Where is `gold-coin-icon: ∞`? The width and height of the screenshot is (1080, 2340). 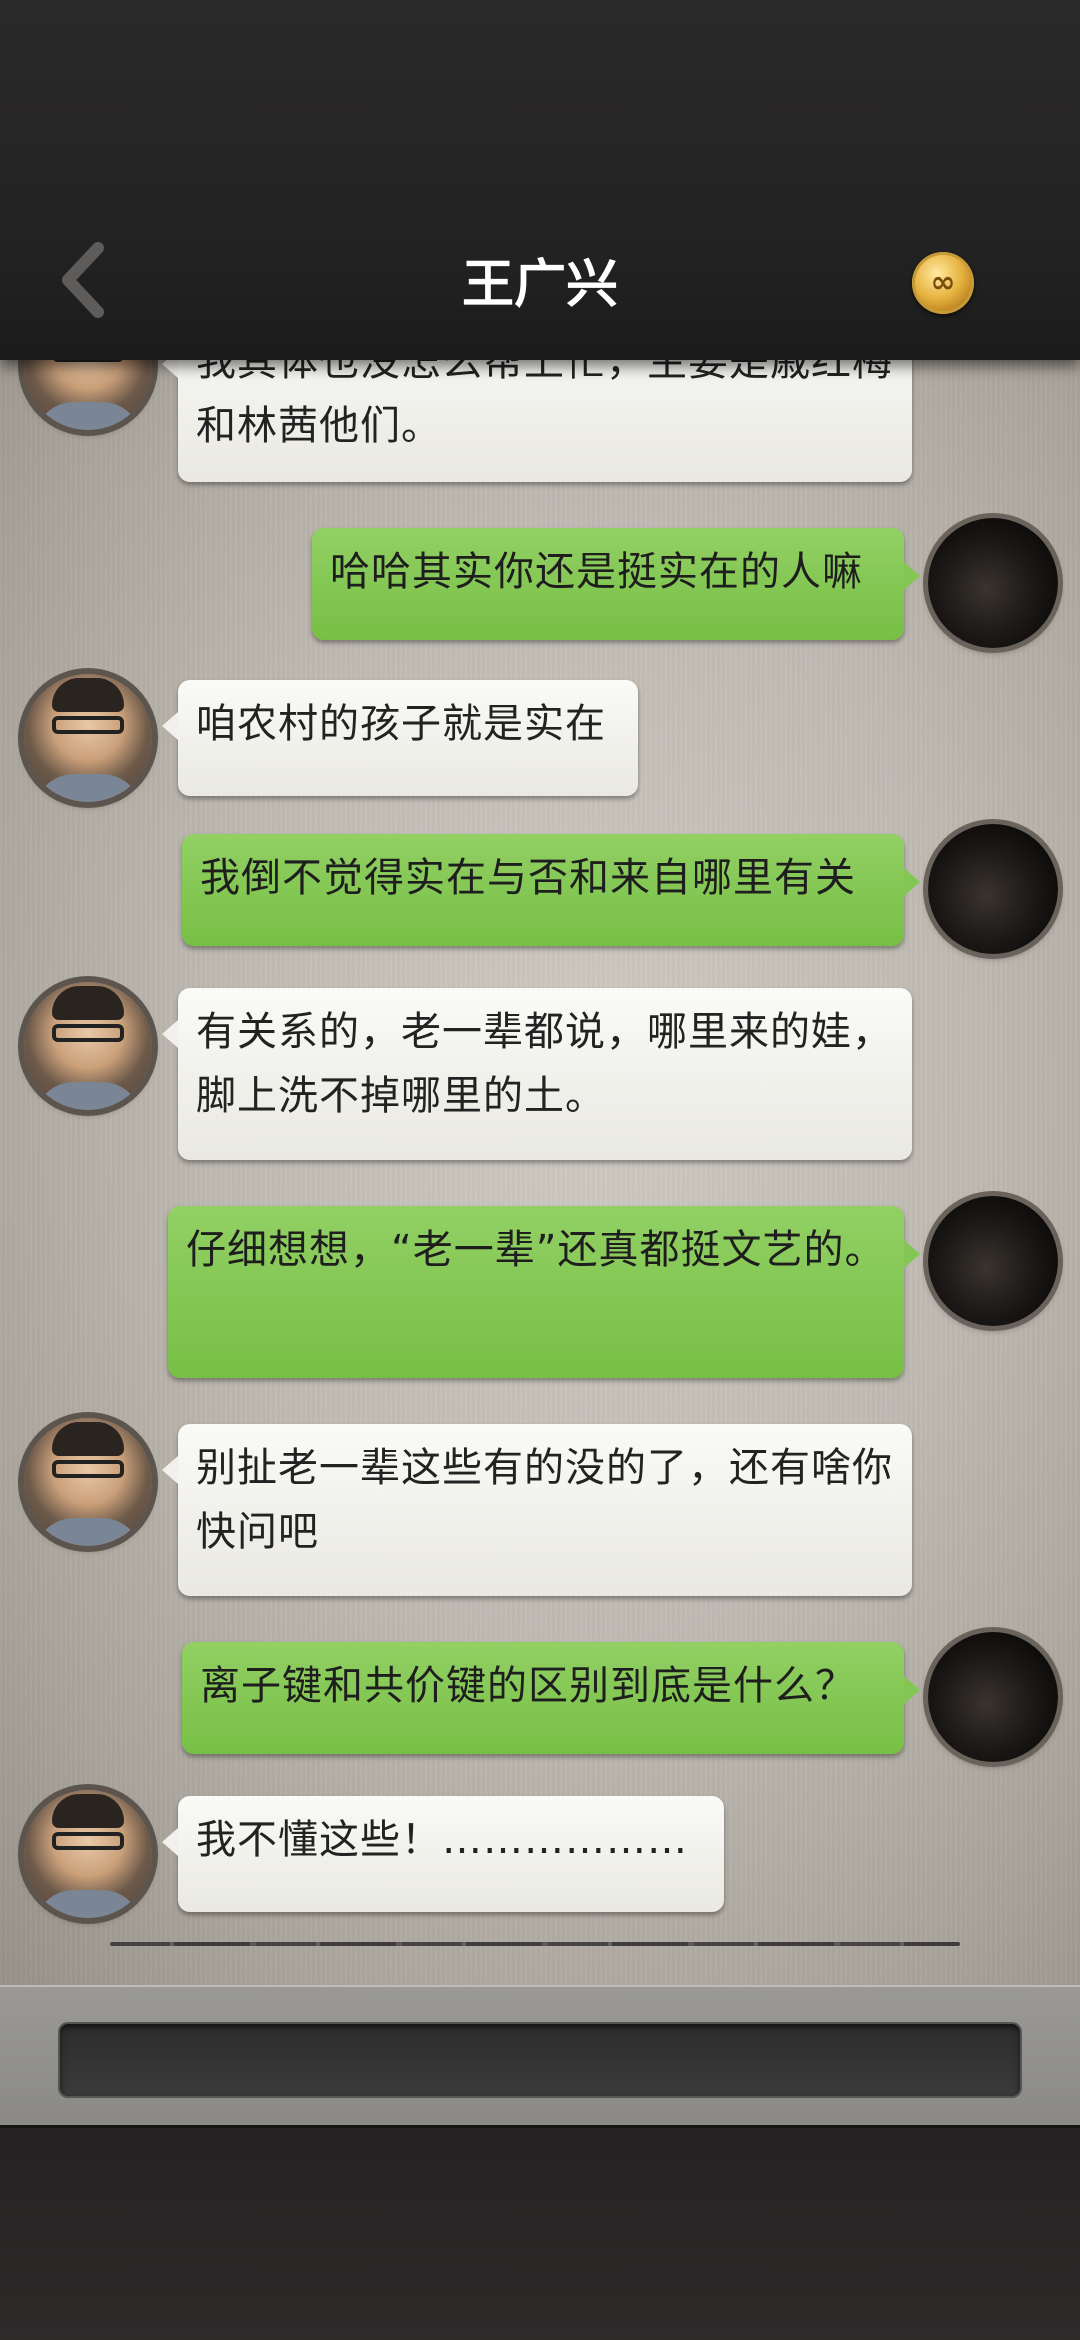 gold-coin-icon: ∞ is located at coordinates (943, 283).